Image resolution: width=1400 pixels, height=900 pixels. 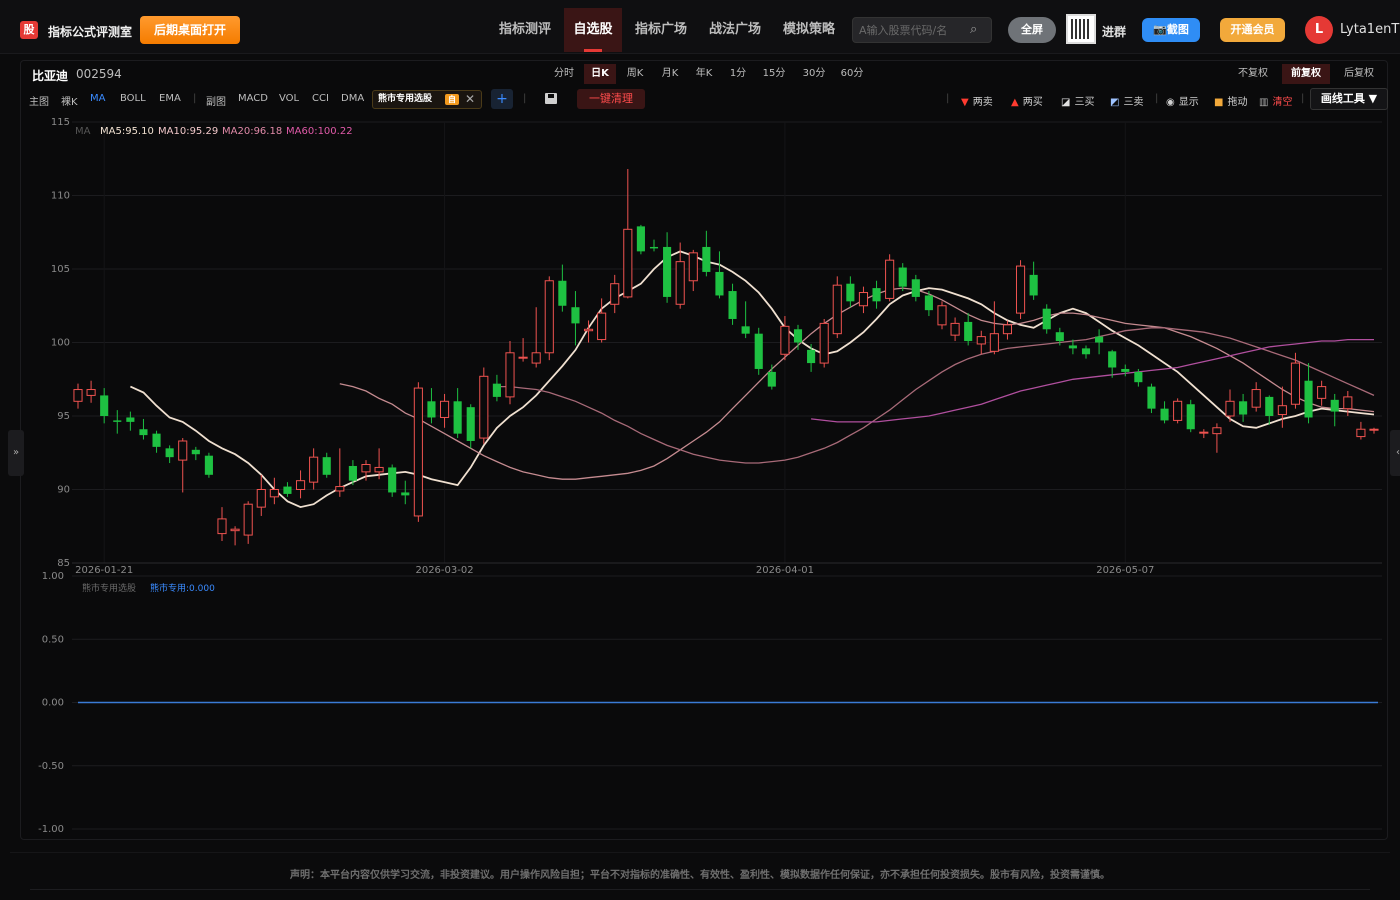 What do you see at coordinates (774, 74) in the screenshot?
I see `period-15min: 15分` at bounding box center [774, 74].